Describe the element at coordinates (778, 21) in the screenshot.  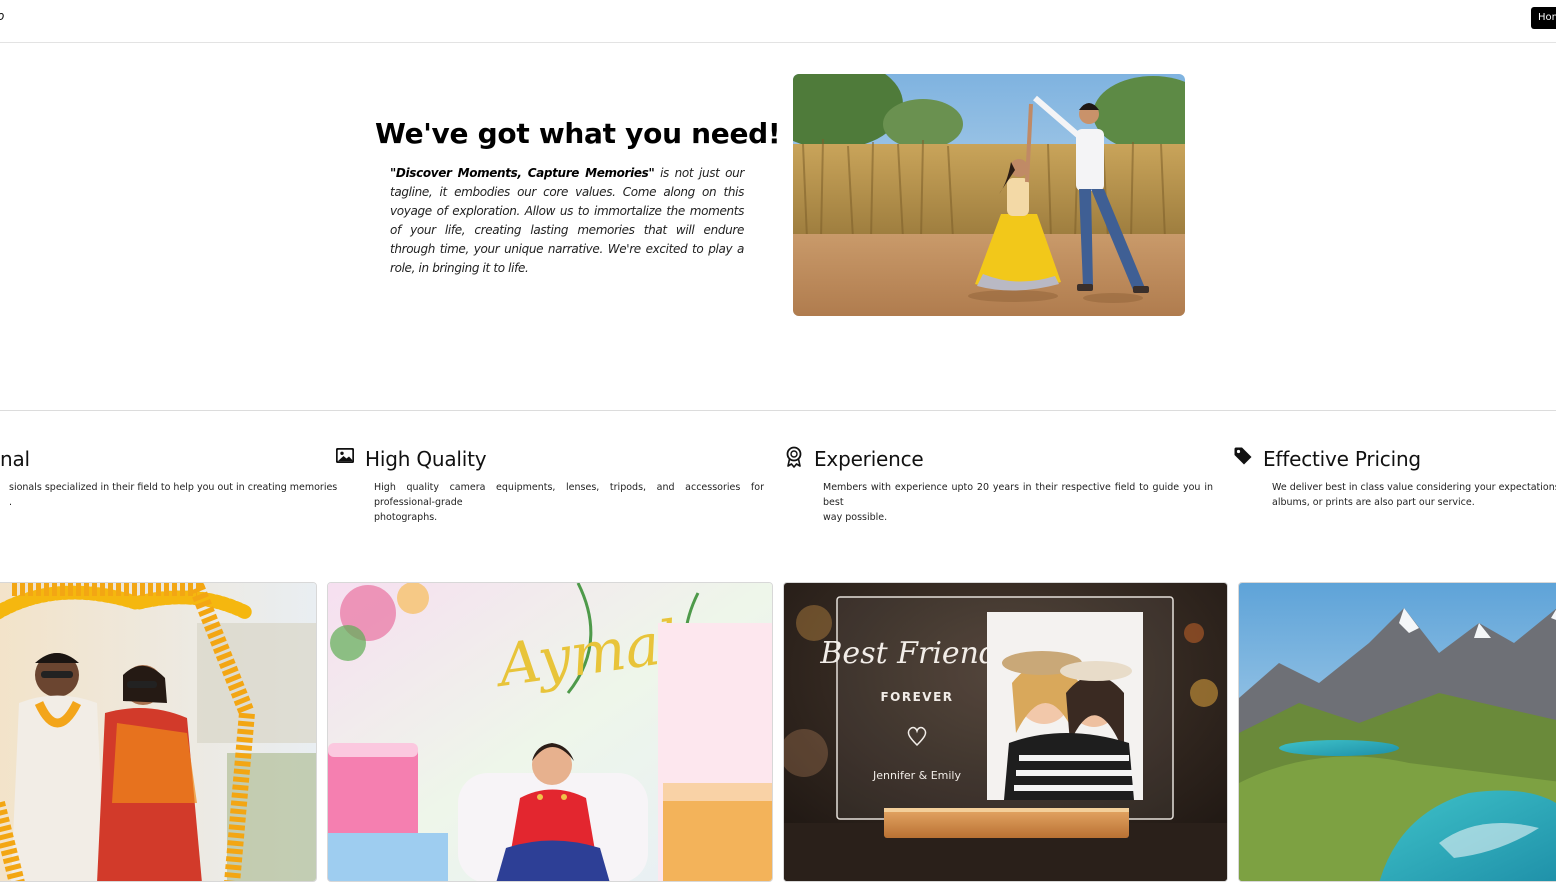
I see `top-navbar: dio Home` at that location.